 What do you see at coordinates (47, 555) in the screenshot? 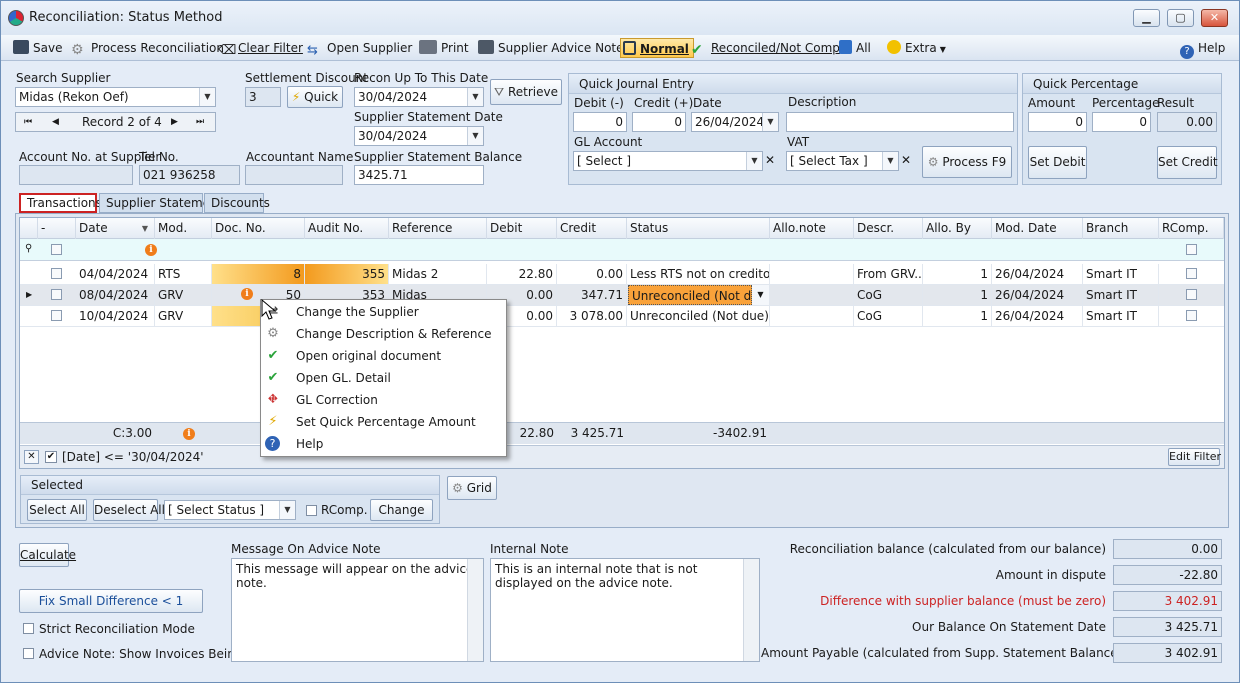
I see `calculate-button: Calculate` at bounding box center [47, 555].